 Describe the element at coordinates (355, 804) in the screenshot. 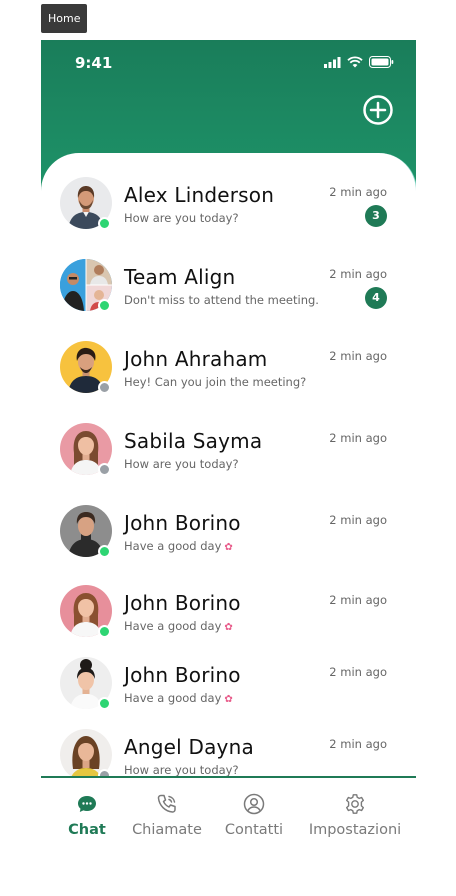

I see `gear-icon` at that location.